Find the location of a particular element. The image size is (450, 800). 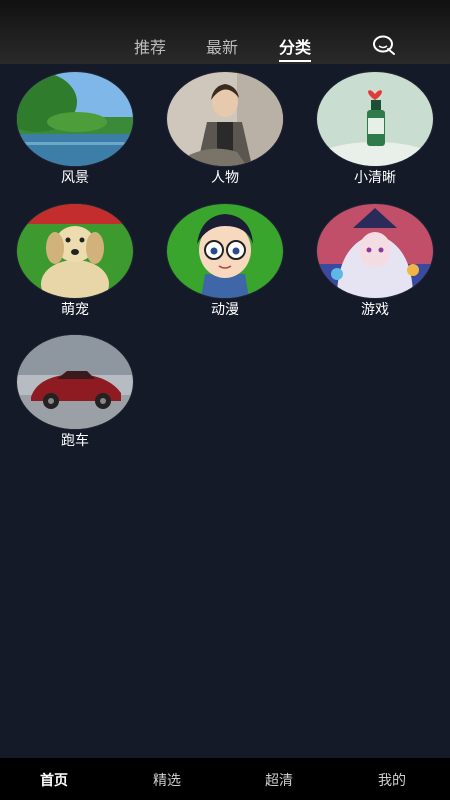

sports-car-thumbnail is located at coordinates (75, 382).